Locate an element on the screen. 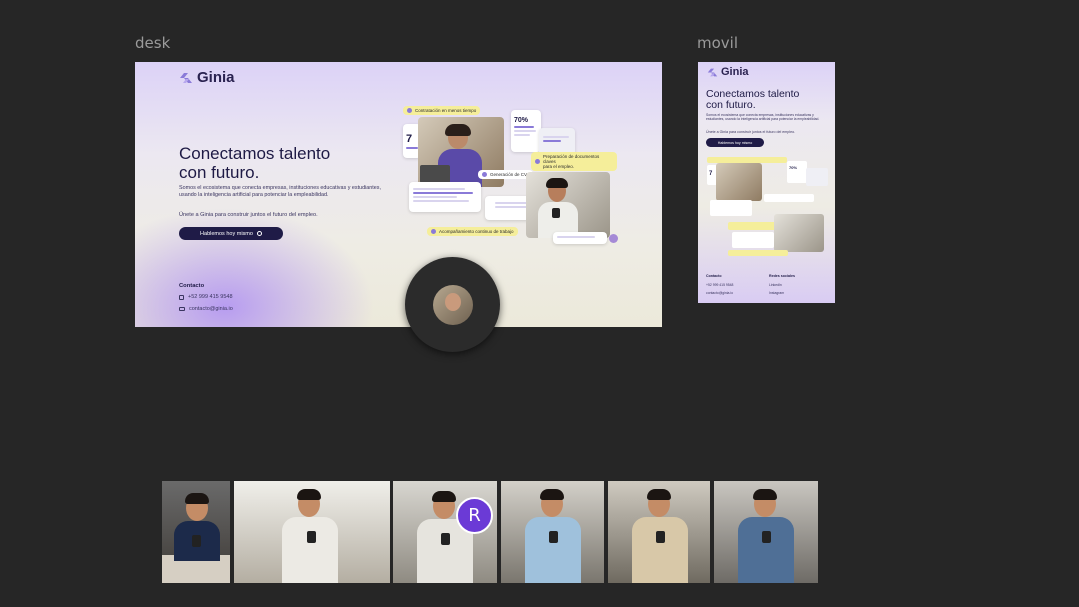  pill-acompanamiento-mobile is located at coordinates (758, 253).